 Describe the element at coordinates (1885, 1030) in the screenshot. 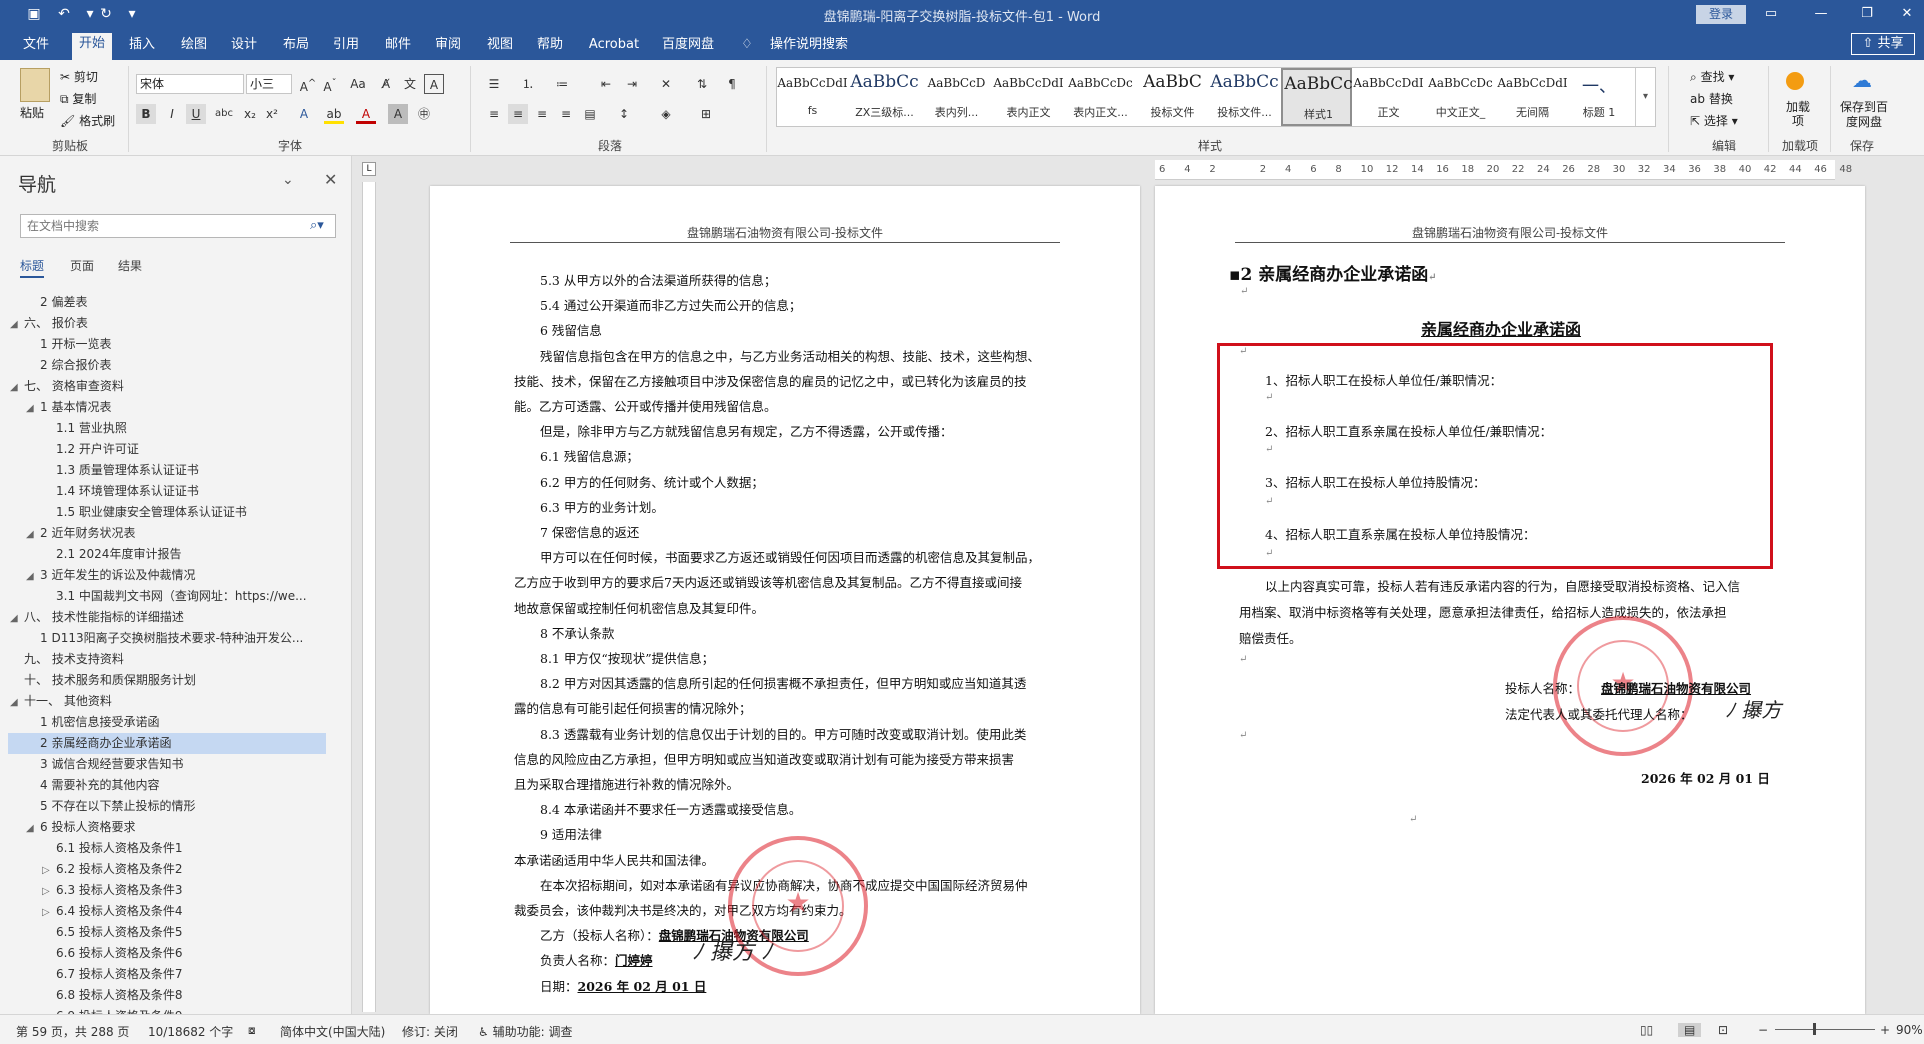

I see `zoom-in-icon: +` at that location.